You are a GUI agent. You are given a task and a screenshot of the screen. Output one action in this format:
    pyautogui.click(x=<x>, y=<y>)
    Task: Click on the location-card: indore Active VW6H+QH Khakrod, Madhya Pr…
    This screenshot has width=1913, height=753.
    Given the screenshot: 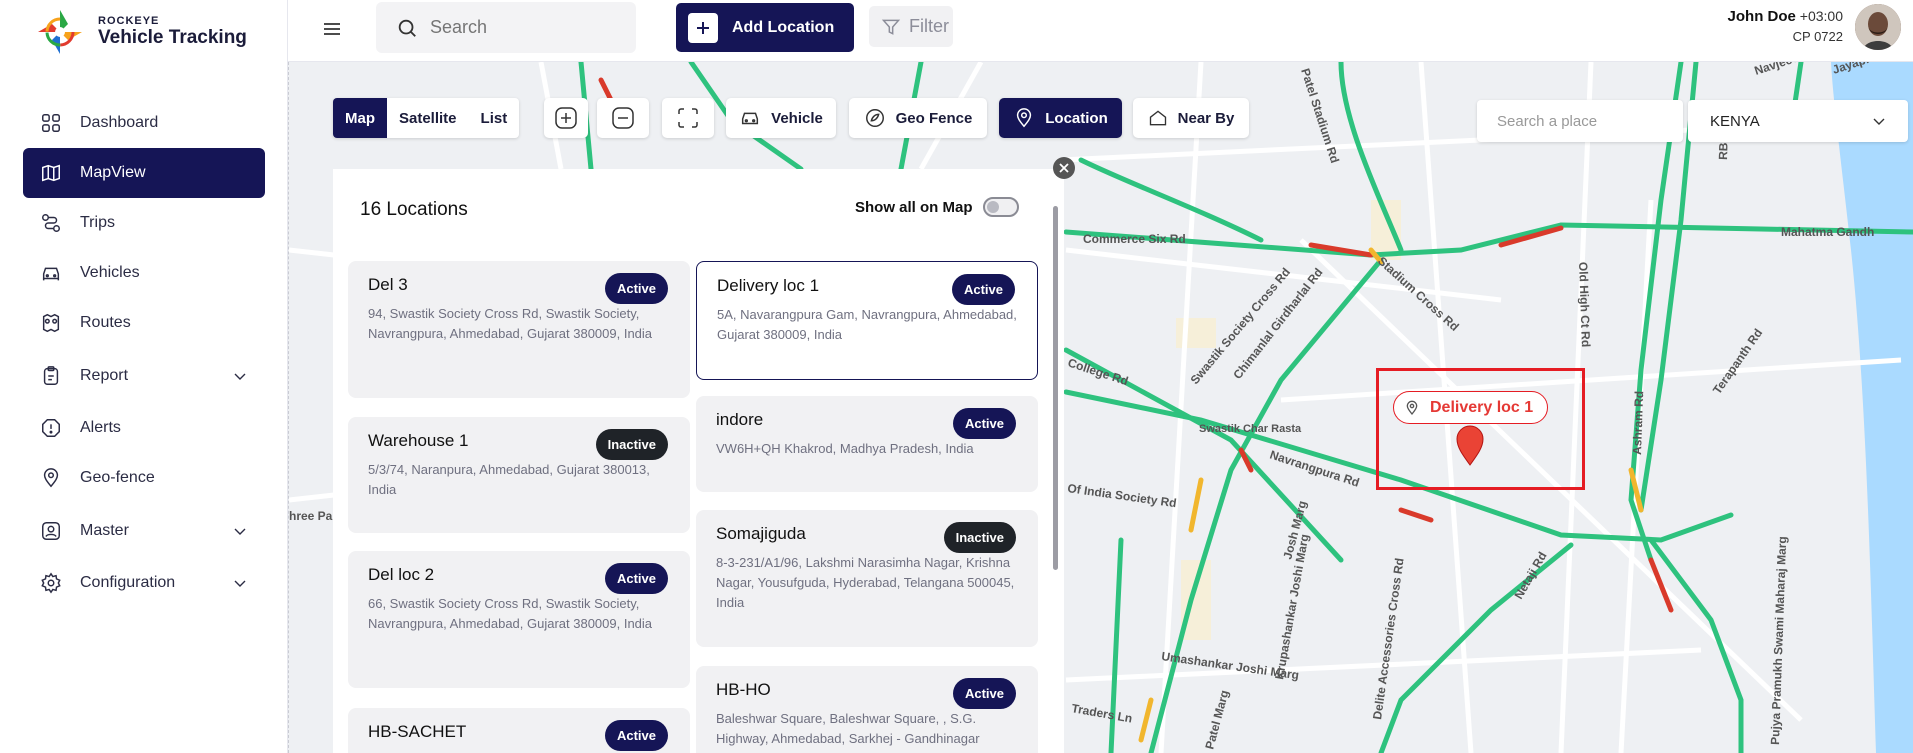 What is the action you would take?
    pyautogui.click(x=867, y=444)
    